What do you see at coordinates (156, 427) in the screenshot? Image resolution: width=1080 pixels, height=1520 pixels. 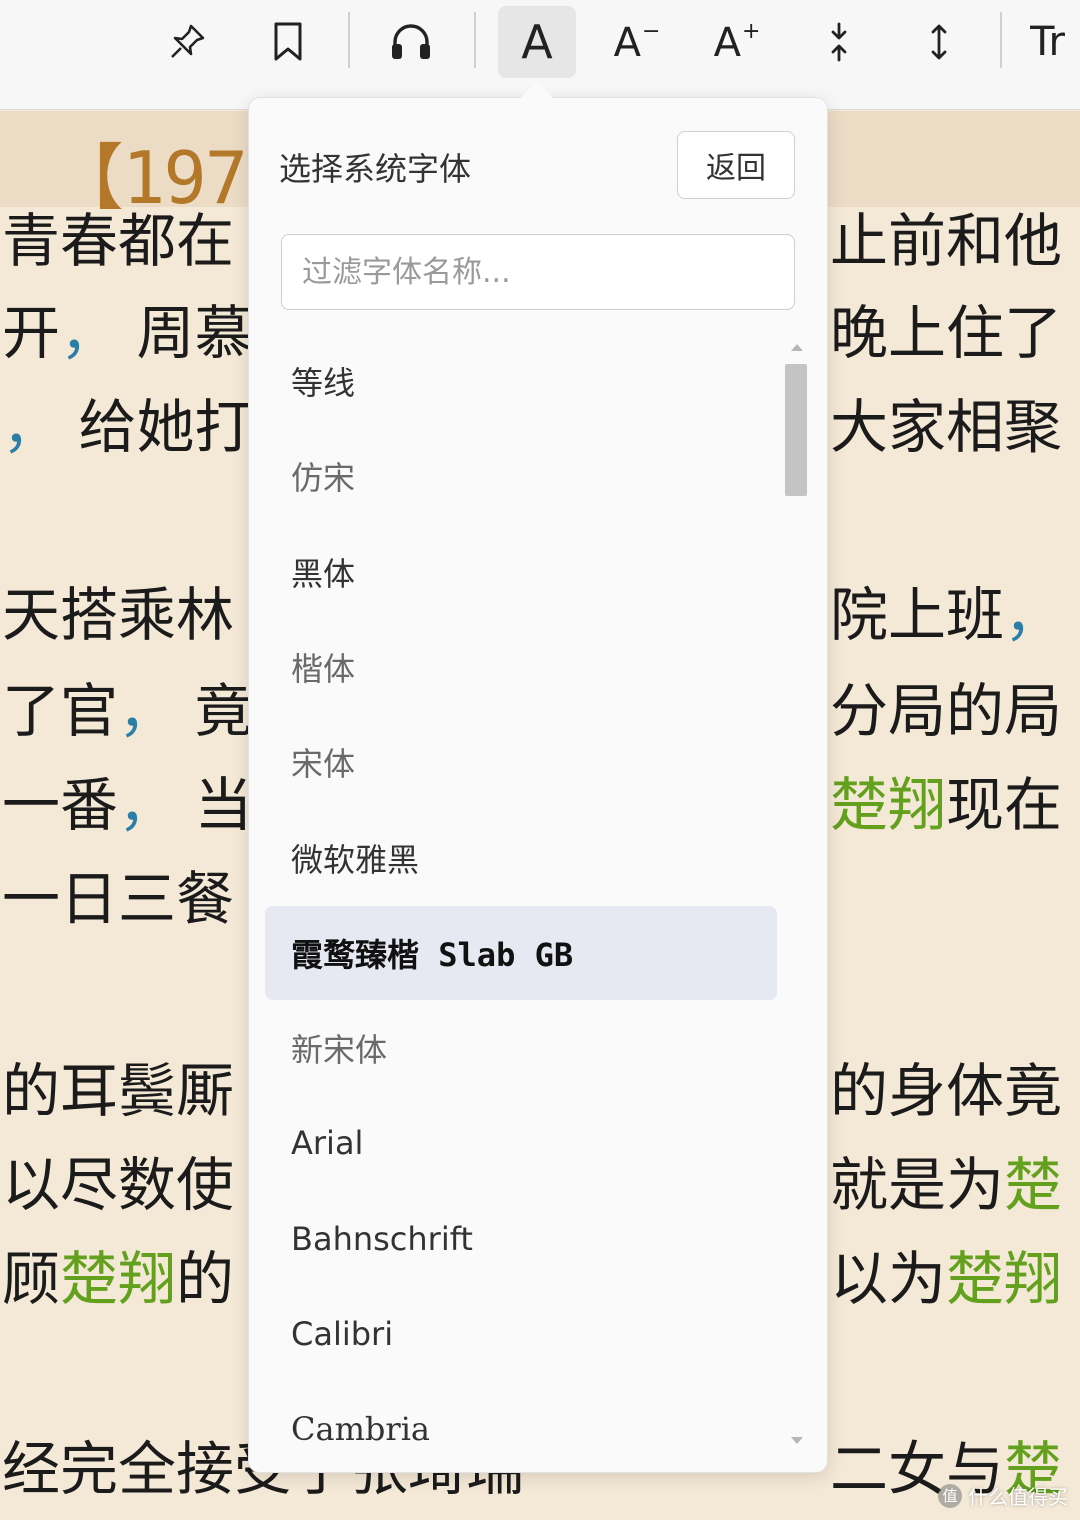 I see `text-run: 给她打` at bounding box center [156, 427].